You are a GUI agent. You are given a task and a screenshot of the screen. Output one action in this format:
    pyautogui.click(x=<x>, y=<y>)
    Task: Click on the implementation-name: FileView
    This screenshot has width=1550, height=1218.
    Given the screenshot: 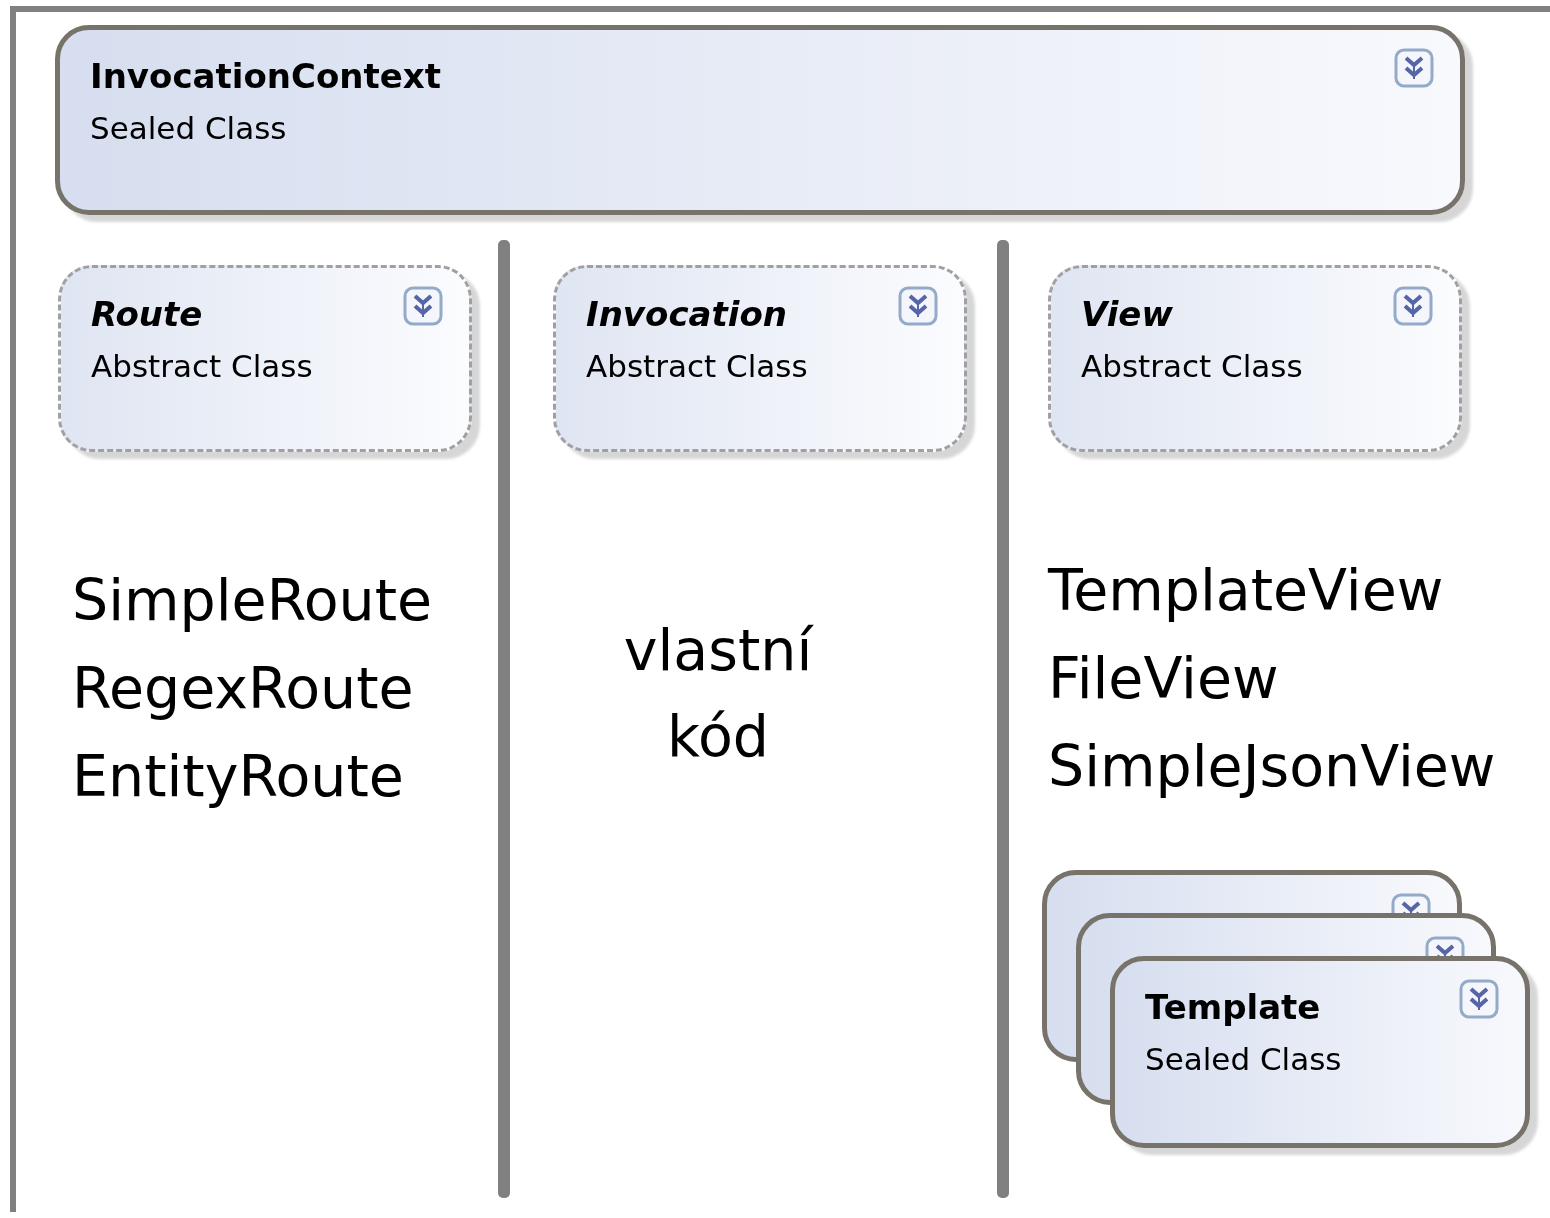 What is the action you would take?
    pyautogui.click(x=1163, y=678)
    